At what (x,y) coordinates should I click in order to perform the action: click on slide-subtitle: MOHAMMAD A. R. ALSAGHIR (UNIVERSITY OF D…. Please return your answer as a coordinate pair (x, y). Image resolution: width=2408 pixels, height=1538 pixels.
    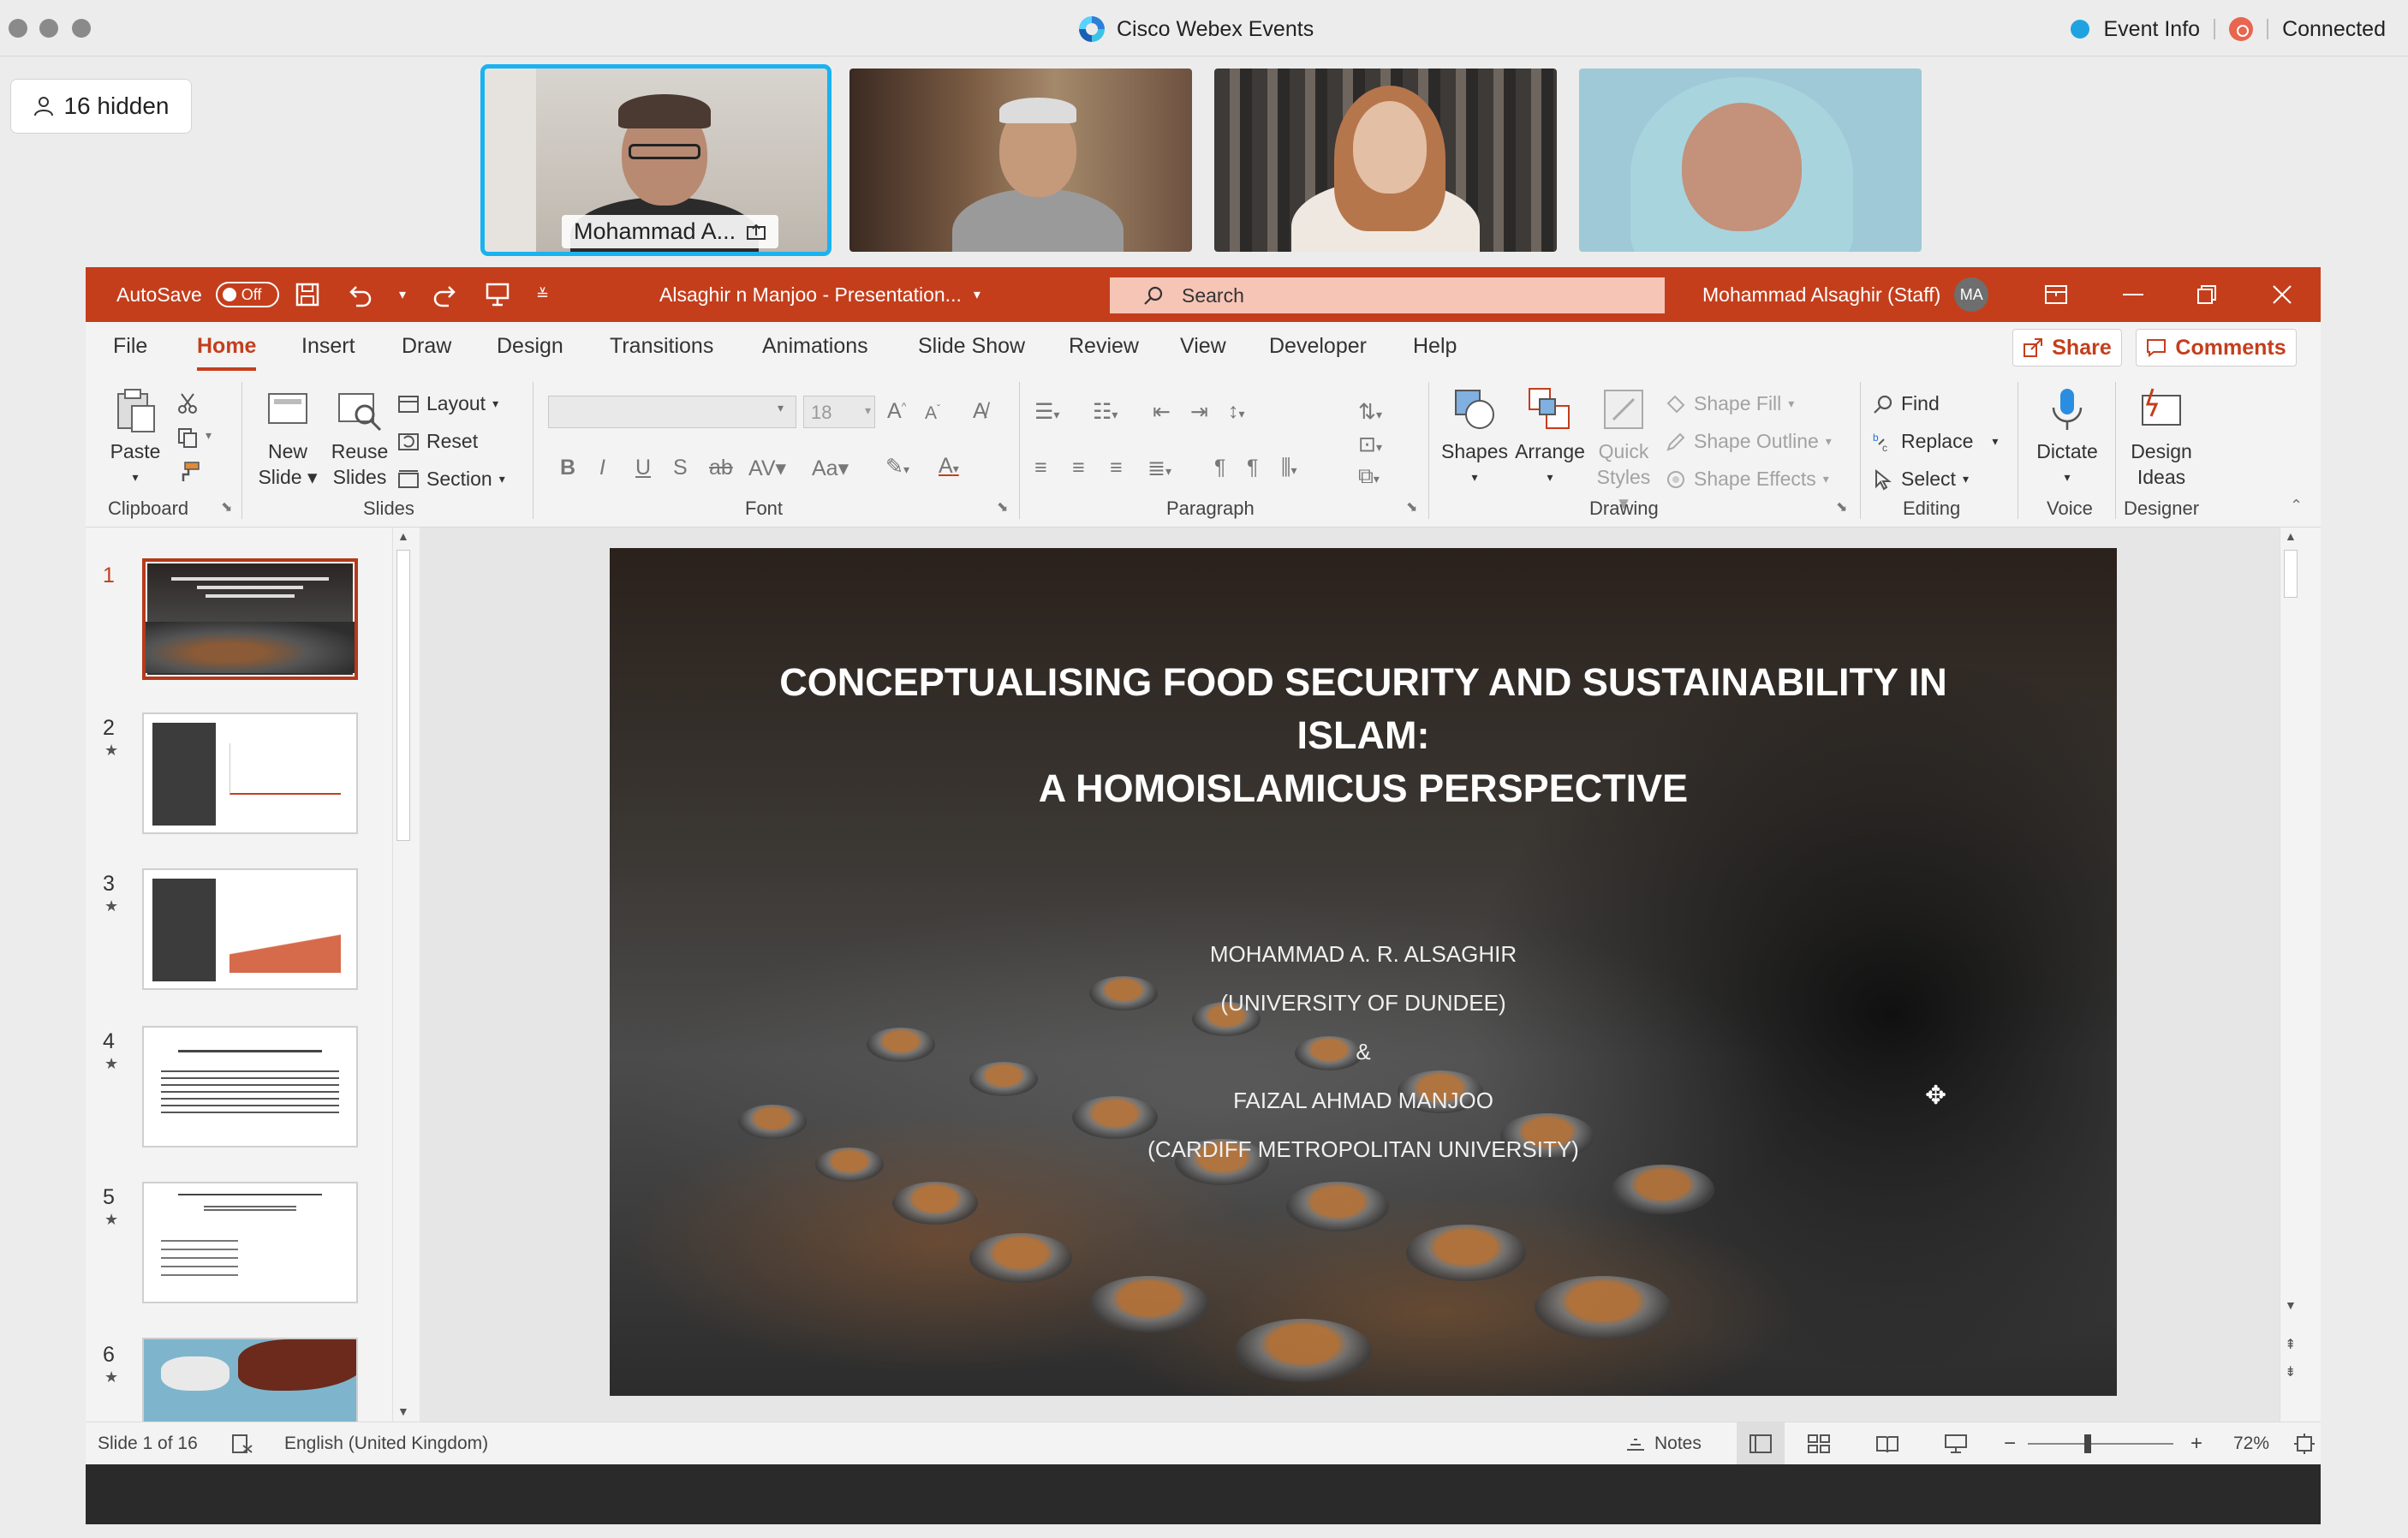
    Looking at the image, I should click on (1363, 1052).